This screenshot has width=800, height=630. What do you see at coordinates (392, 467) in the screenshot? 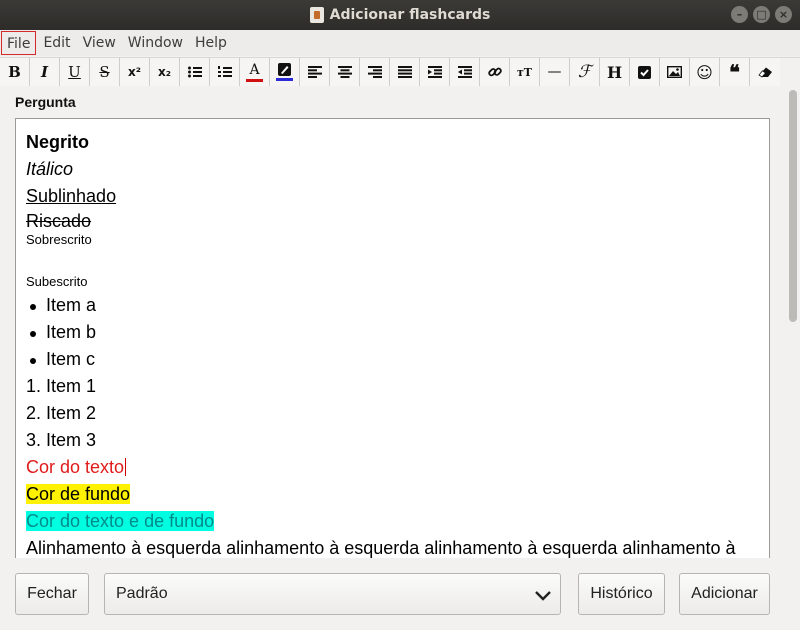
I see `text-color-line: Cor do texto` at bounding box center [392, 467].